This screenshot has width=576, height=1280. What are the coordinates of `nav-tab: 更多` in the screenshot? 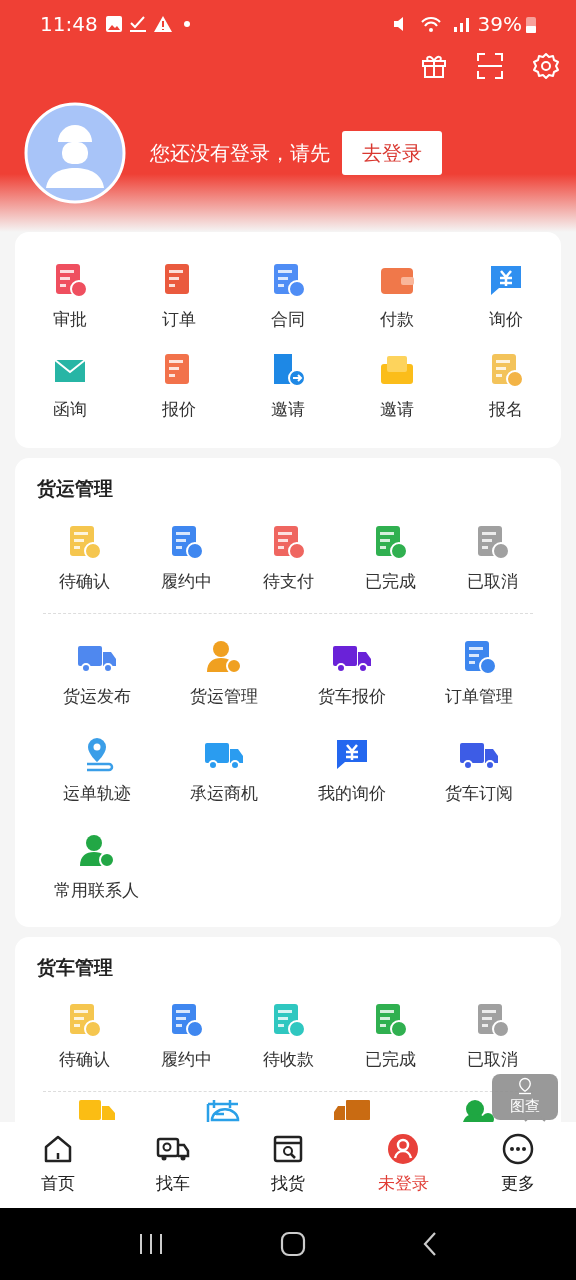 It's located at (518, 1165).